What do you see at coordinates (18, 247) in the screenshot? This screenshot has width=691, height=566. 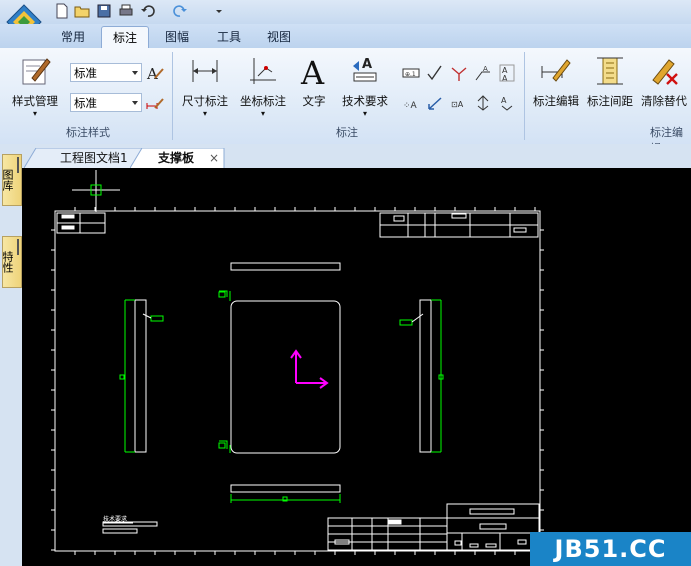 I see `properties-icon` at bounding box center [18, 247].